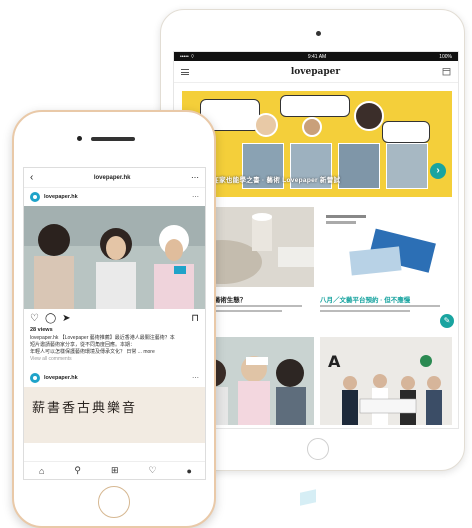 The height and width of the screenshot is (528, 472). I want to click on search-icon: ⚲, so click(77, 470).